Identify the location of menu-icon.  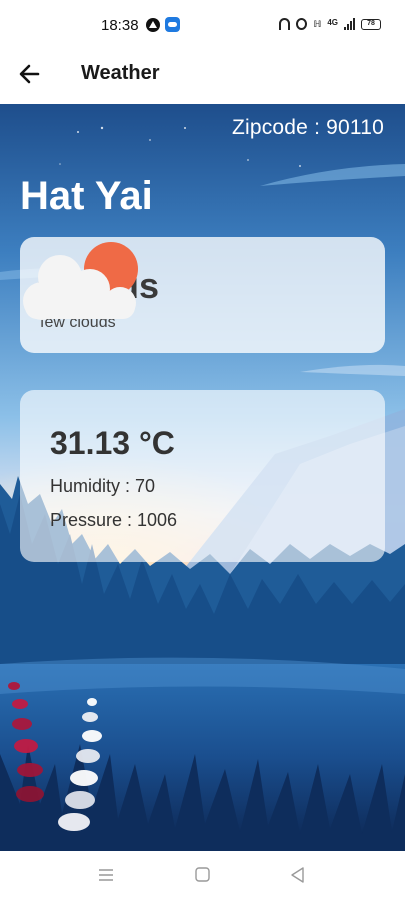
(106, 875).